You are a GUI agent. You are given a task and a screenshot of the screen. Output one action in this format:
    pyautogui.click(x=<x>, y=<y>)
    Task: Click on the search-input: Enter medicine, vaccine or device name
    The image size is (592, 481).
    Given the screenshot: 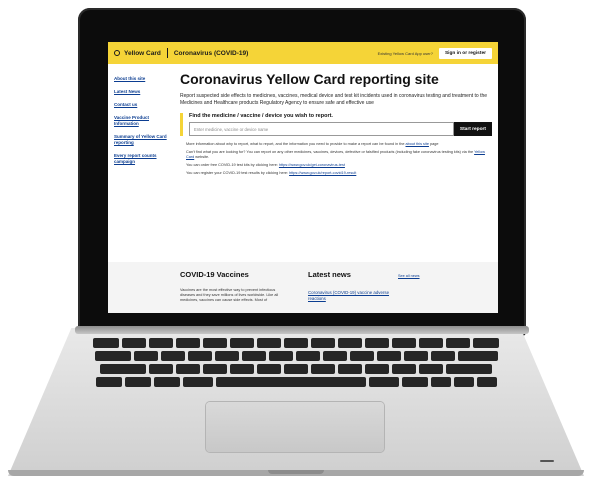 What is the action you would take?
    pyautogui.click(x=321, y=129)
    